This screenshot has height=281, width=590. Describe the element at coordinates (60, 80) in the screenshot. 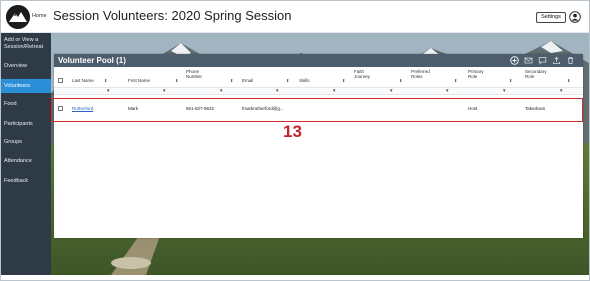

I see `select-all-checkbox` at that location.